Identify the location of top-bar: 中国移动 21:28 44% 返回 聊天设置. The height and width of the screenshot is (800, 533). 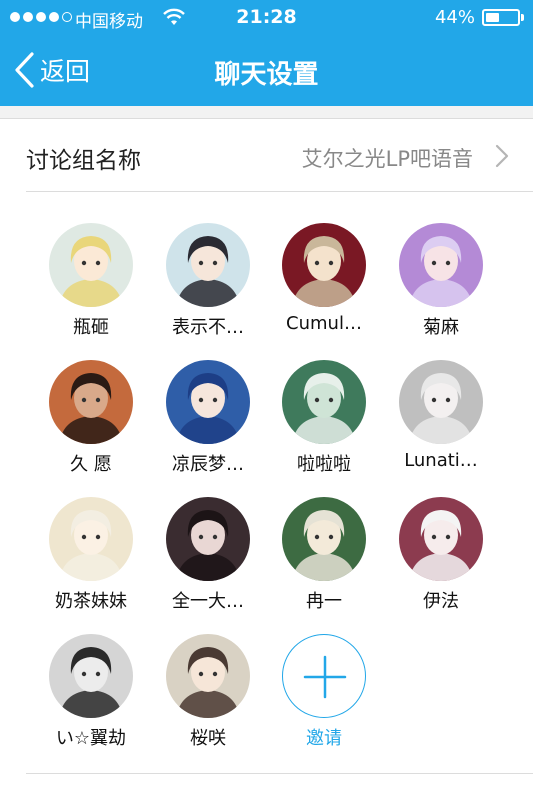
(266, 53).